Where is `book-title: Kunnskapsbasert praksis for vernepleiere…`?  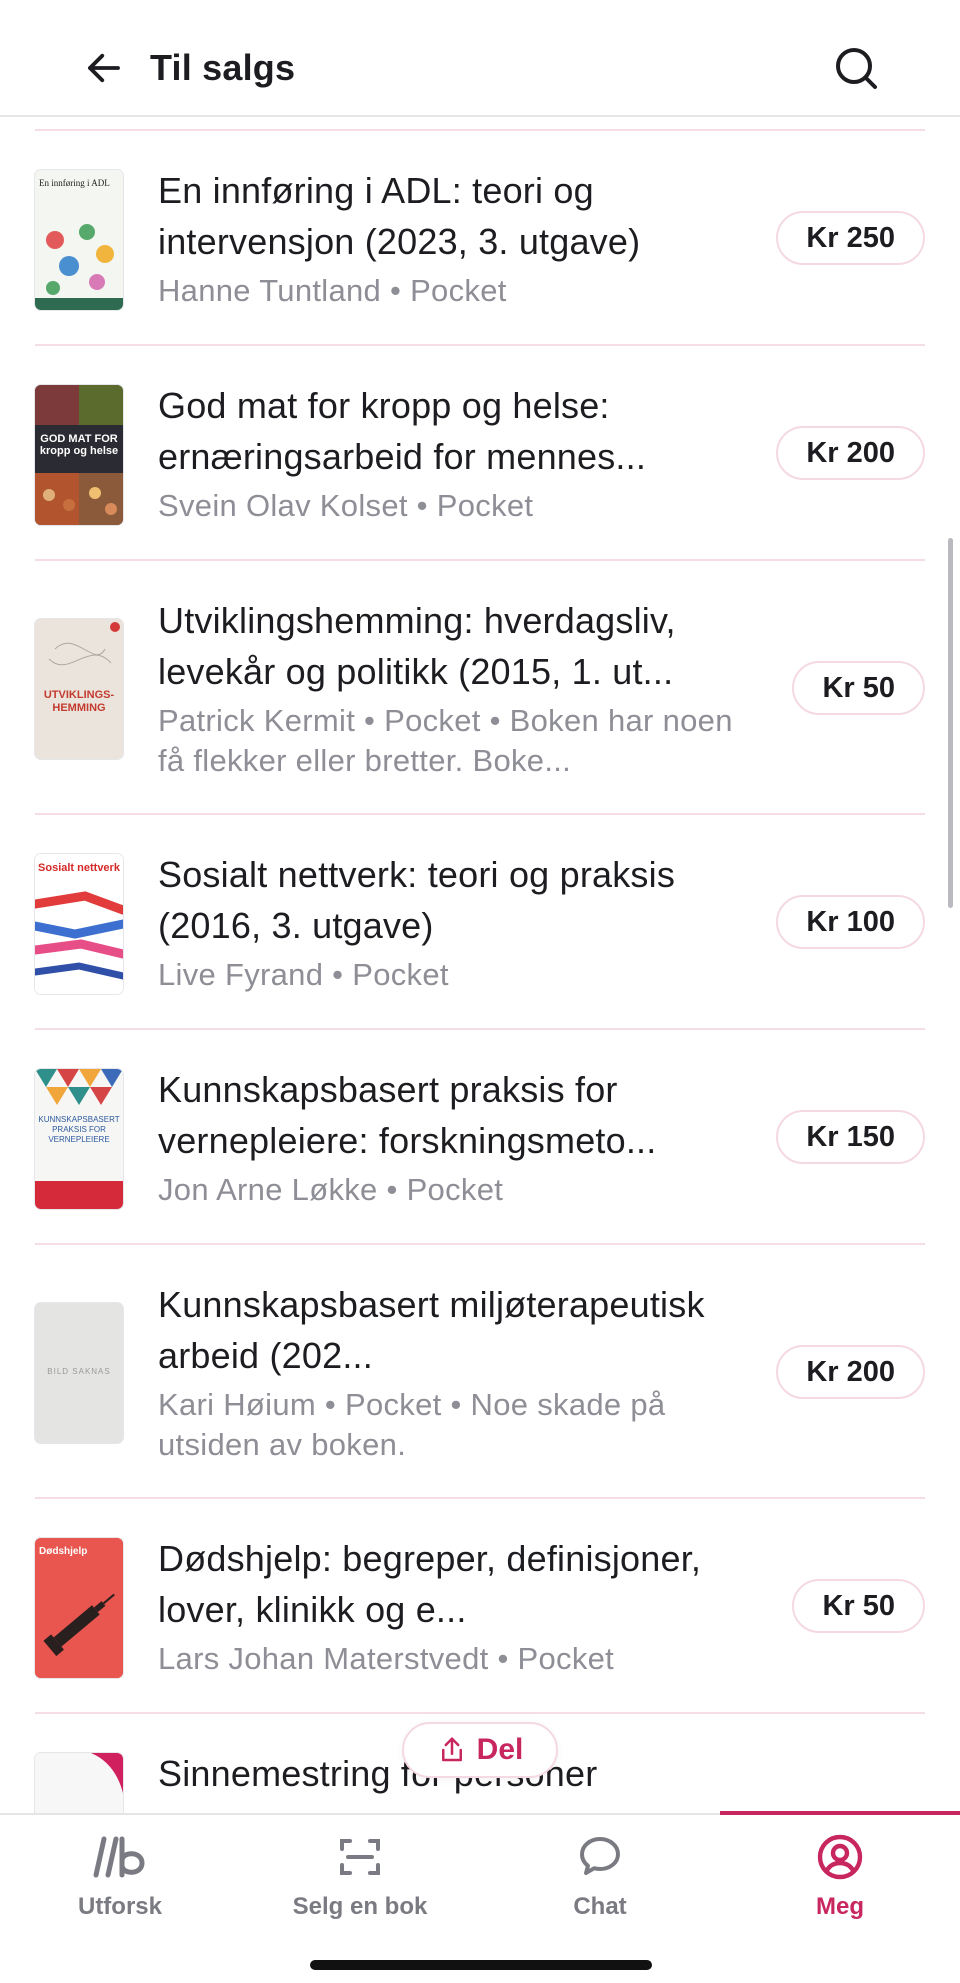
book-title: Kunnskapsbasert praksis for vernepleiere… is located at coordinates (407, 1115).